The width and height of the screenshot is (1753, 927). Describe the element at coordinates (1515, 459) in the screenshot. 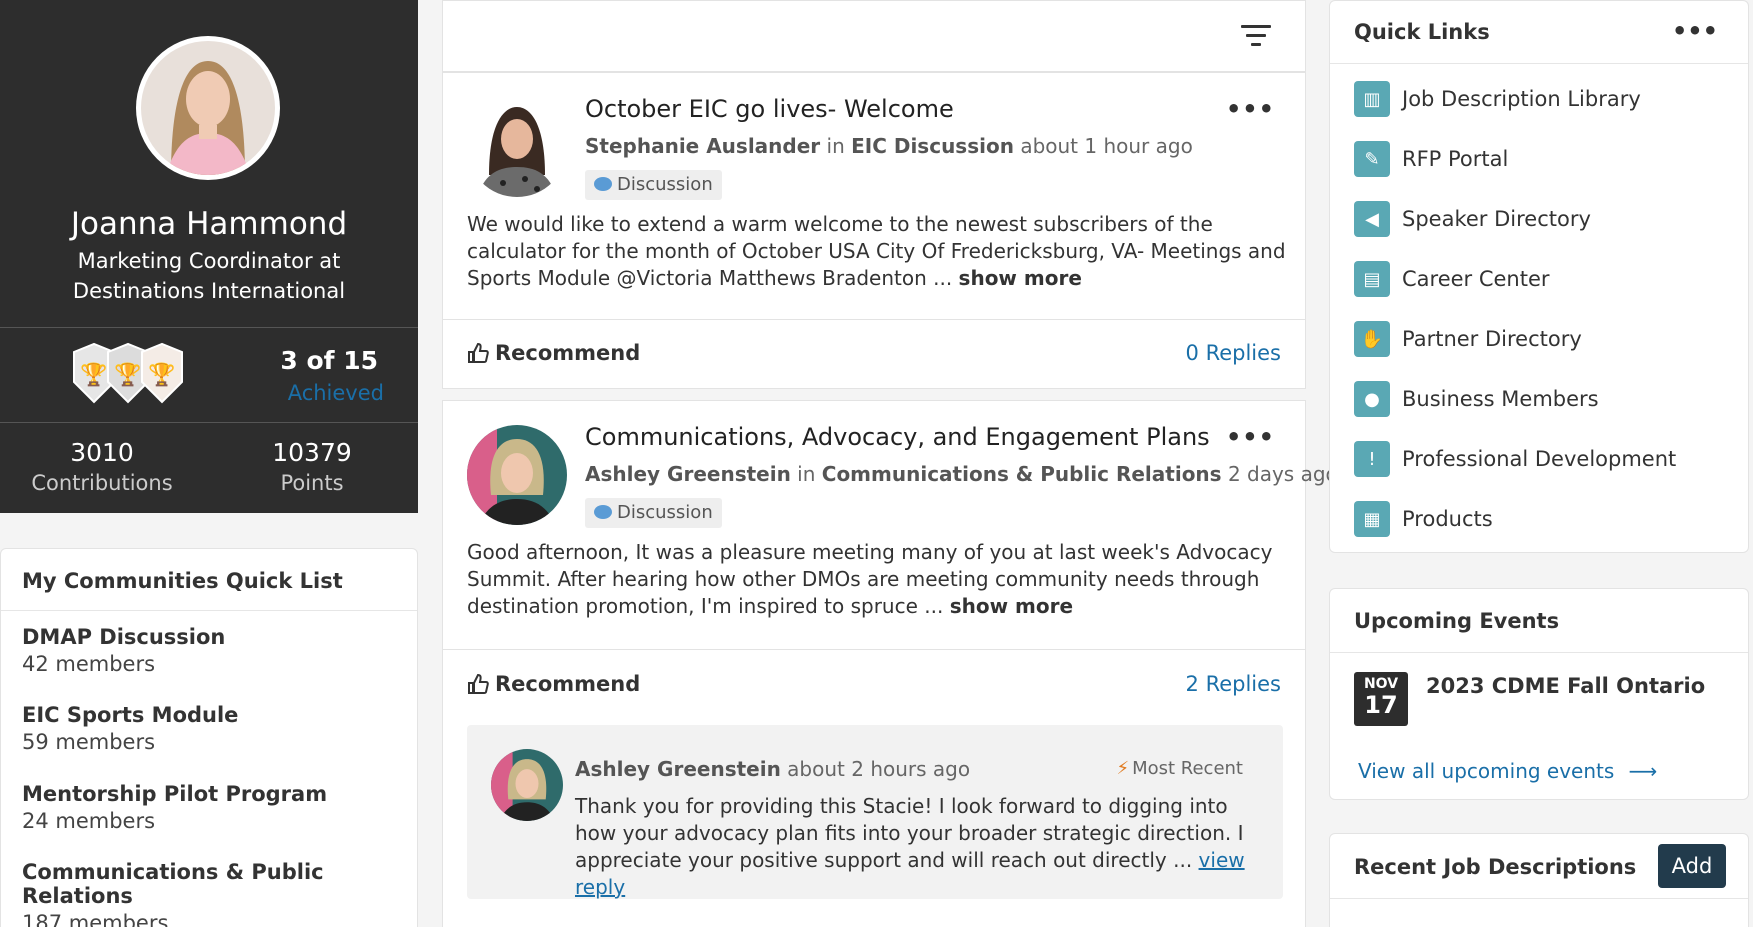

I see `quick-link-professional-development: ! Professional Development` at that location.